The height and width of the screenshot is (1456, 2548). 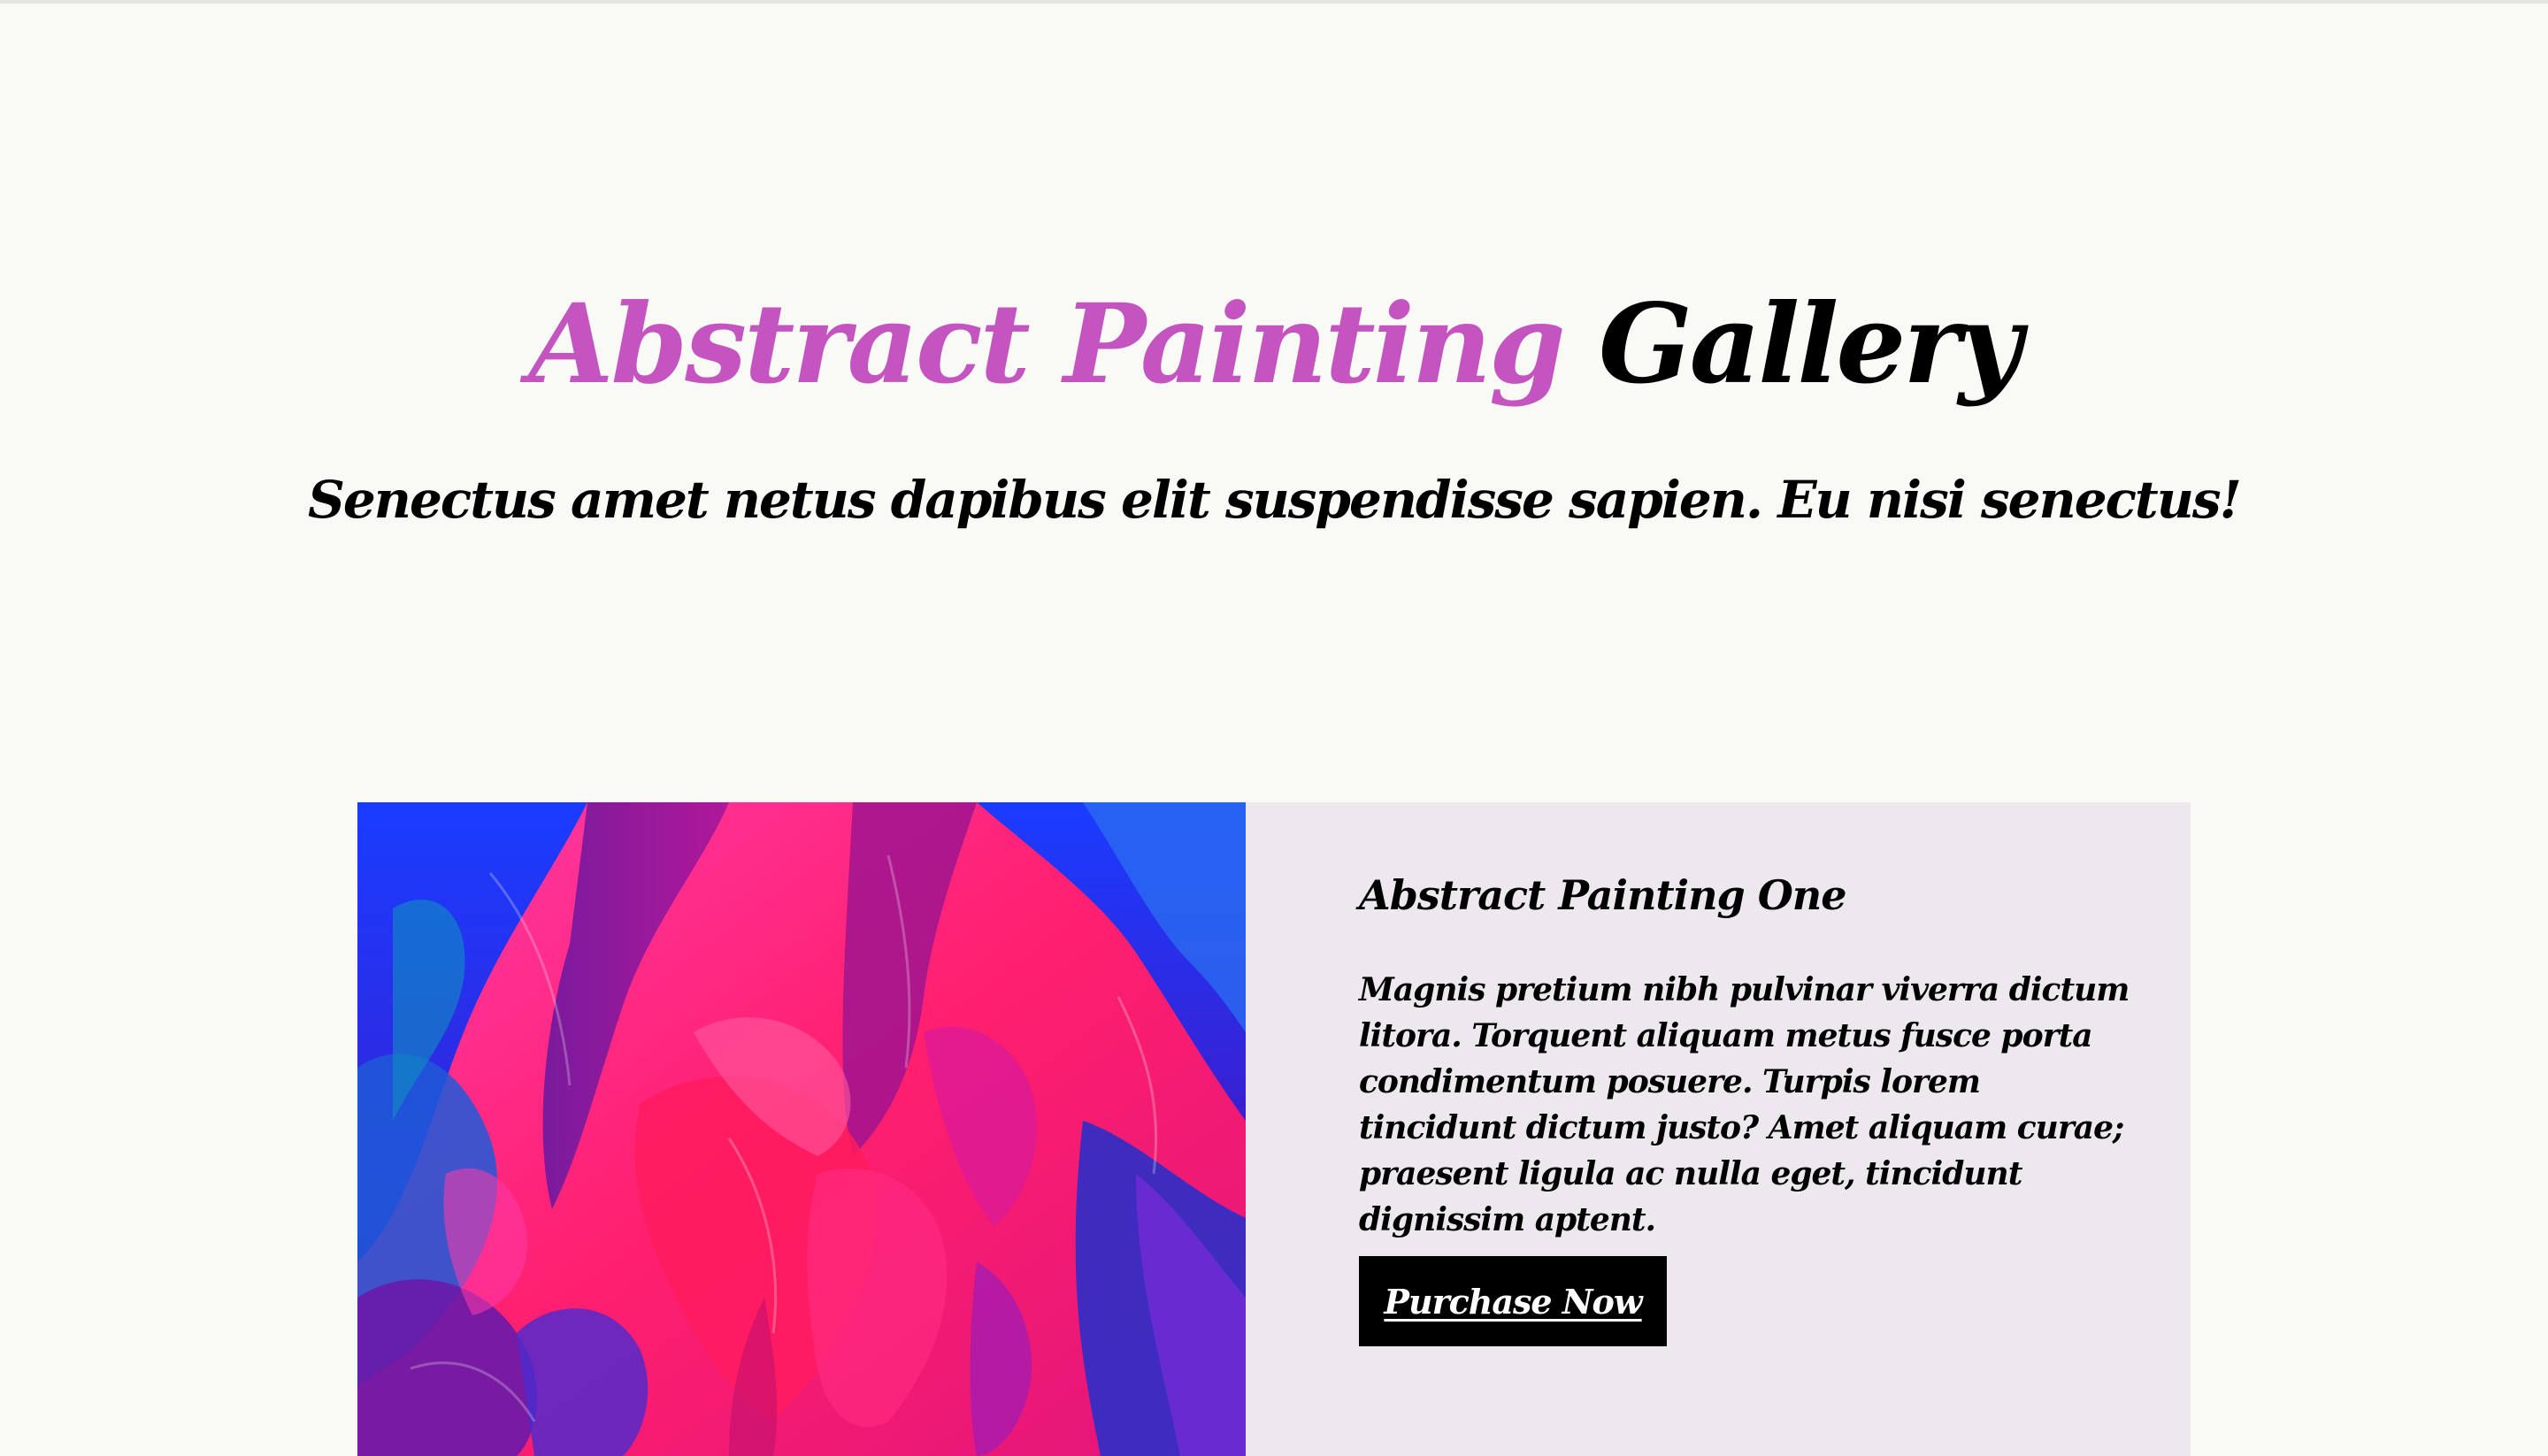 I want to click on page-title-accent: Abstract Painting, so click(x=1046, y=344).